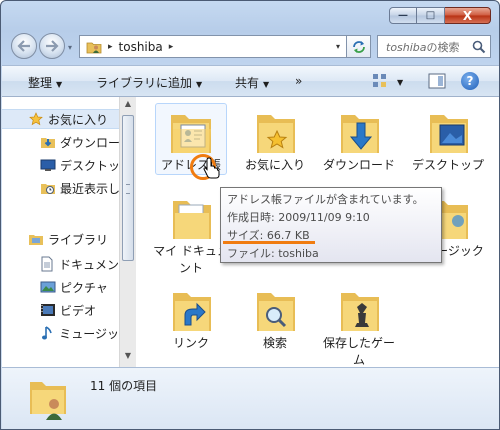  What do you see at coordinates (275, 311) in the screenshot?
I see `searches-folder-icon` at bounding box center [275, 311].